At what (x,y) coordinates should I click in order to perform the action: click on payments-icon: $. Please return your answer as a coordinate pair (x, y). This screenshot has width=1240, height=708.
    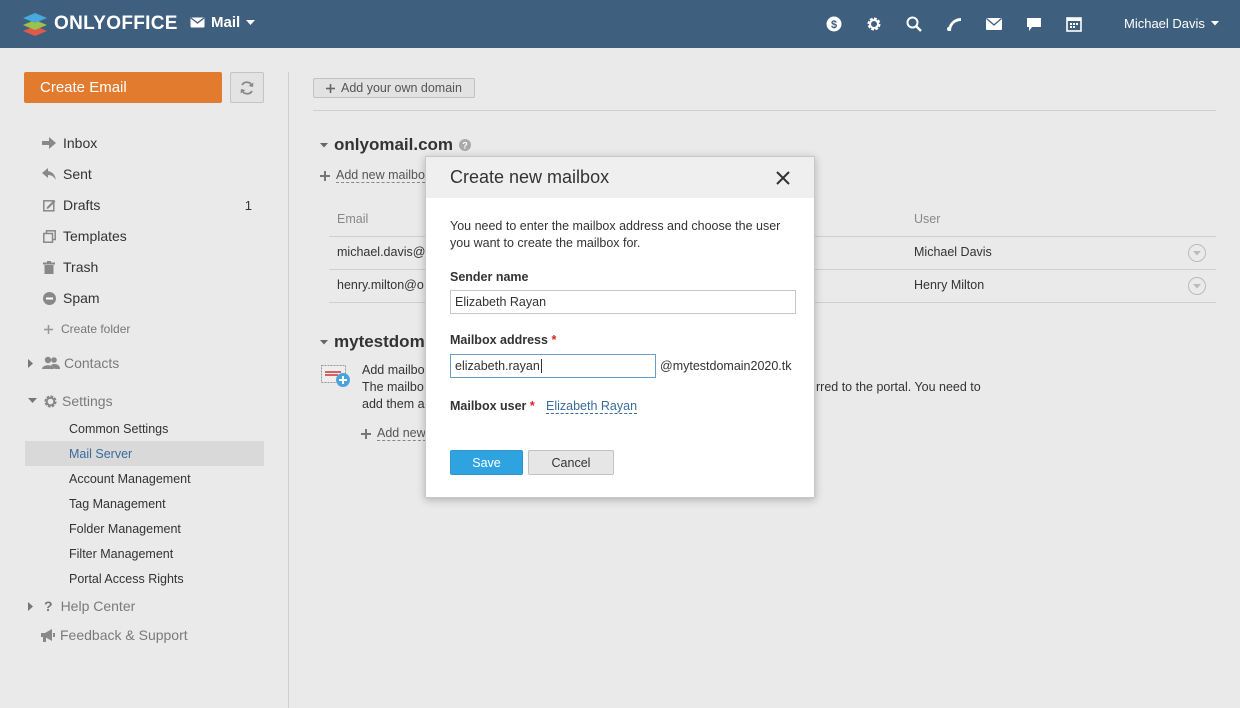
    Looking at the image, I should click on (834, 24).